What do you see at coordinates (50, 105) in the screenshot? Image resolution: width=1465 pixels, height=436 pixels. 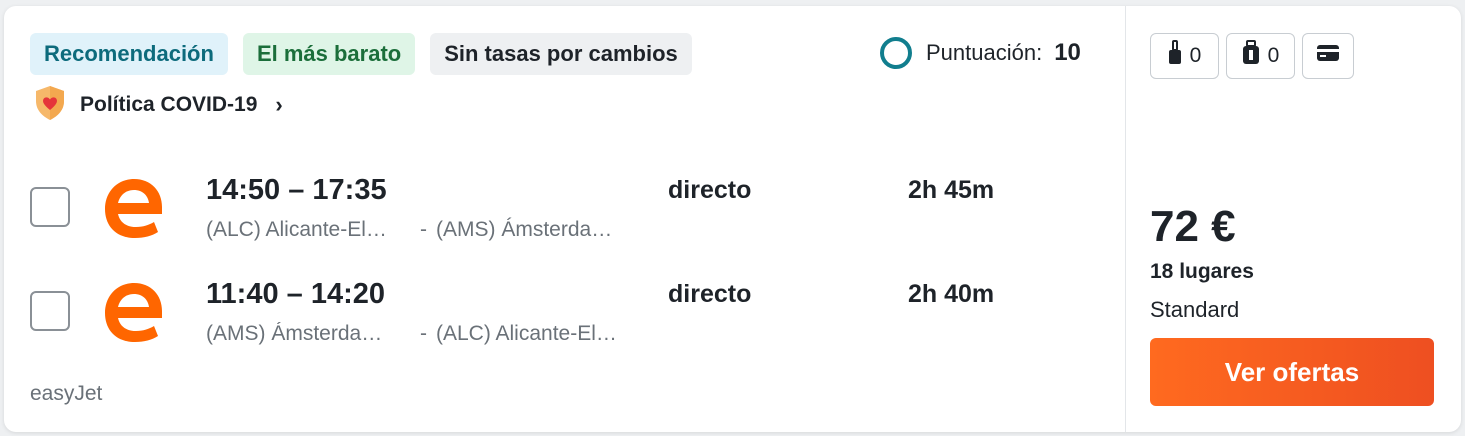 I see `shield-heart-icon` at bounding box center [50, 105].